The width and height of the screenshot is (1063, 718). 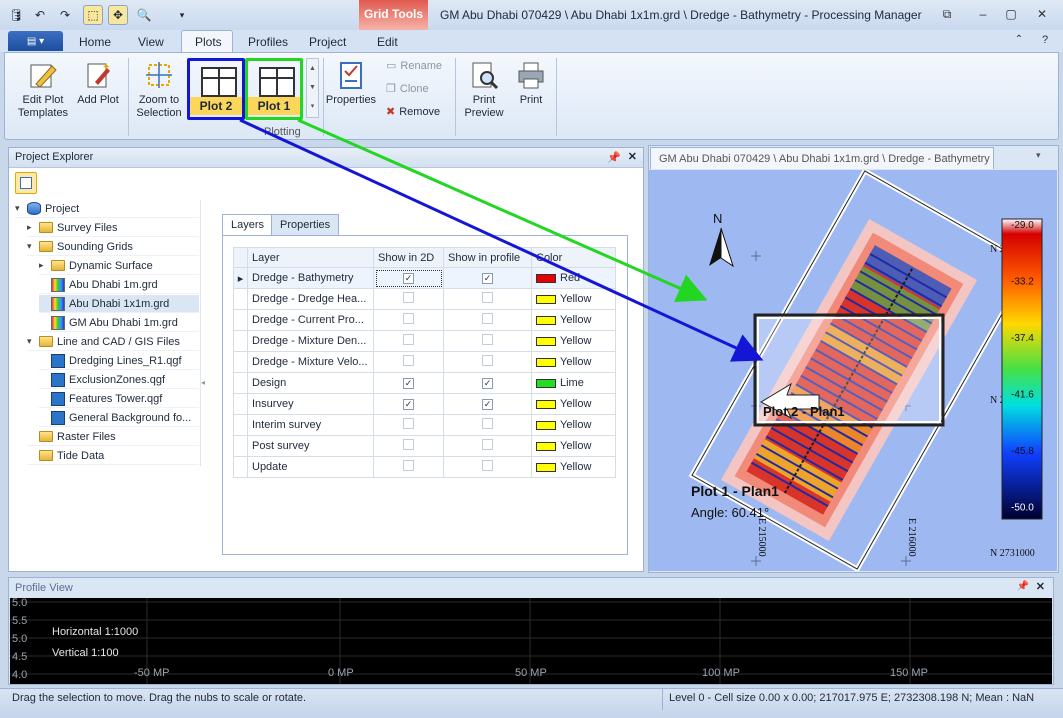 What do you see at coordinates (113, 247) in the screenshot?
I see `tree-item: ▾ Sounding Grids` at bounding box center [113, 247].